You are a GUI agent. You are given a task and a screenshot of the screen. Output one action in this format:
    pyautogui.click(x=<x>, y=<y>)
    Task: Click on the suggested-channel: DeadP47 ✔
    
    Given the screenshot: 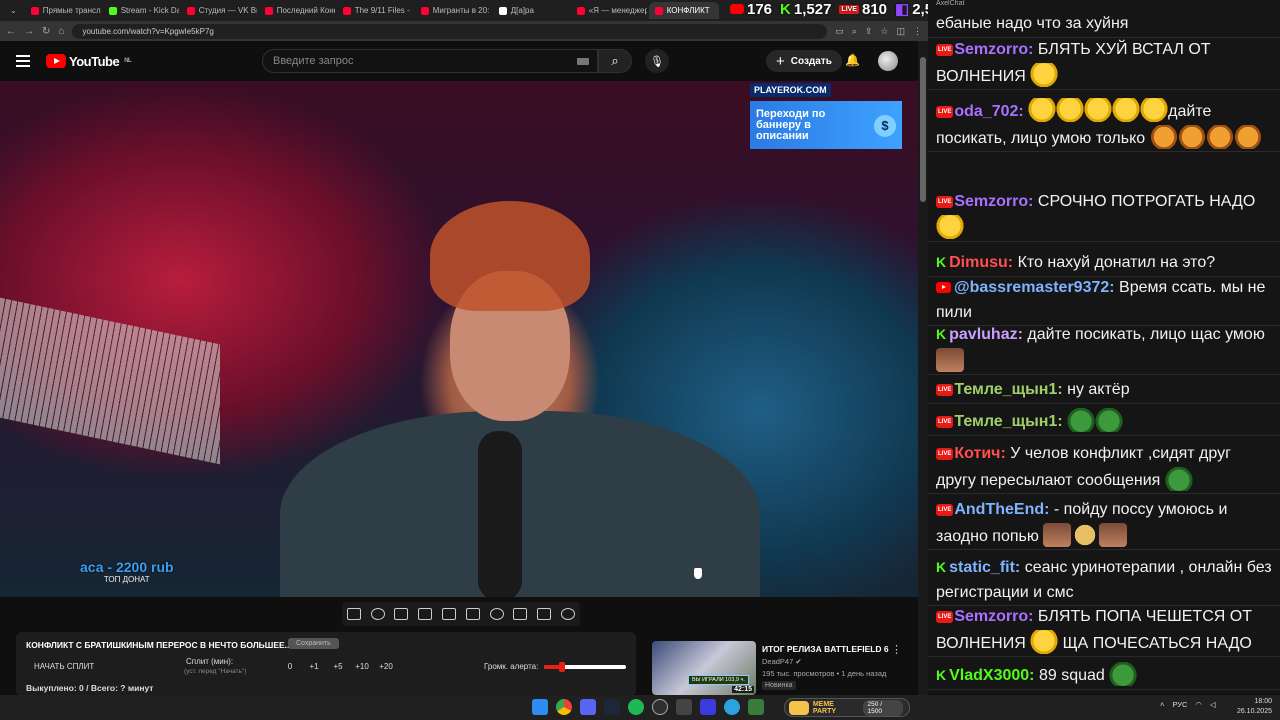 What is the action you would take?
    pyautogui.click(x=782, y=661)
    